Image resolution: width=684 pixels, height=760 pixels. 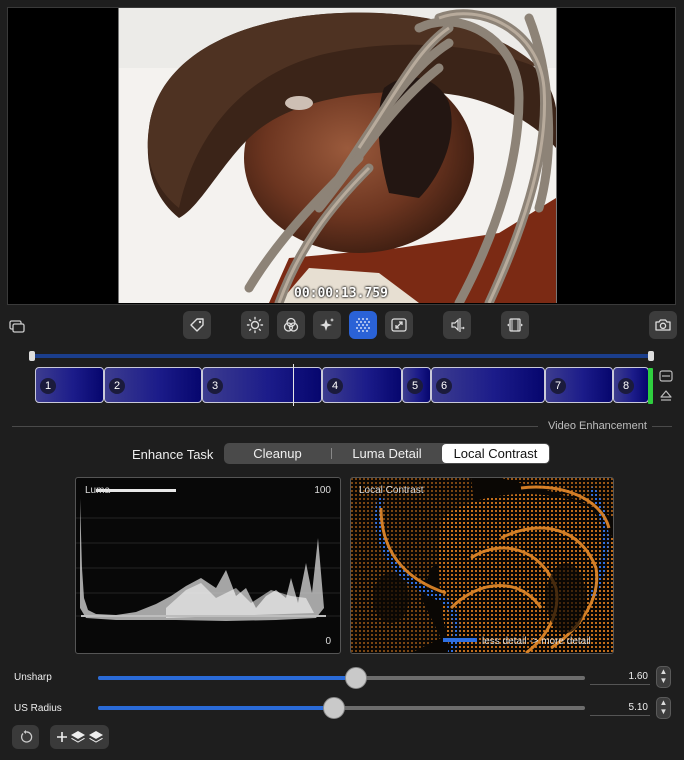 What do you see at coordinates (444, 386) in the screenshot?
I see `segment-number: 6` at bounding box center [444, 386].